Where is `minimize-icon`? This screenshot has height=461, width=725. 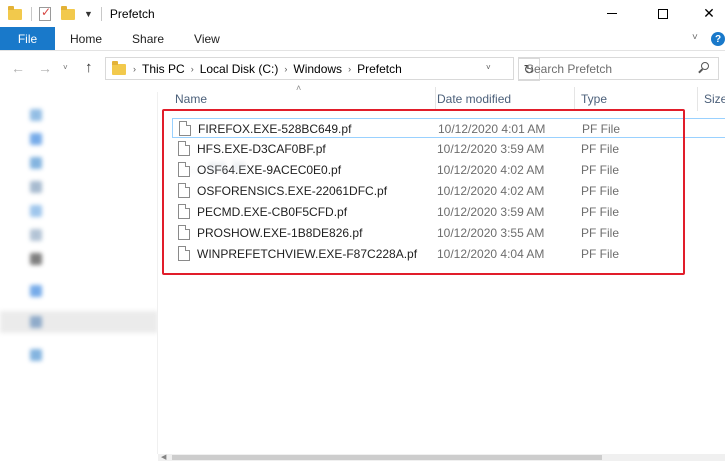 minimize-icon is located at coordinates (612, 13).